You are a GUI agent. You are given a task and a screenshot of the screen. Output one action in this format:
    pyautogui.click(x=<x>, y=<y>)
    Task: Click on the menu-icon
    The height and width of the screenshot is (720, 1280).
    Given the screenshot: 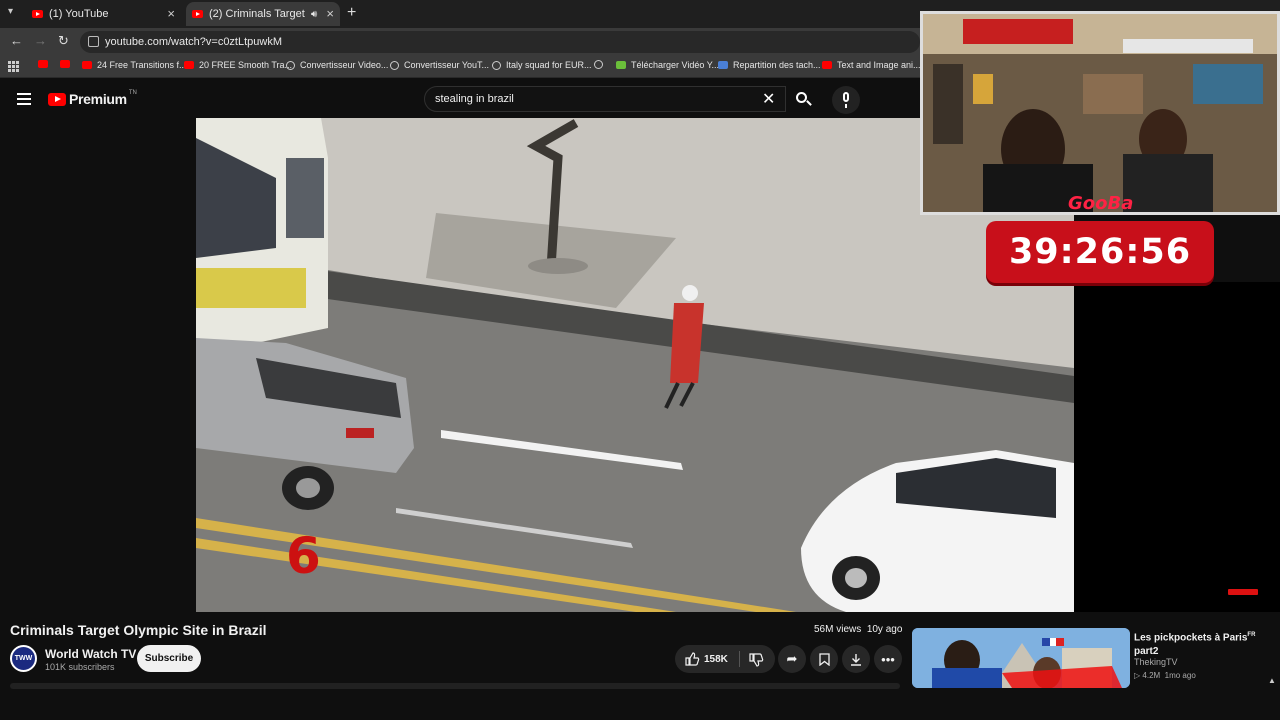 What is the action you would take?
    pyautogui.click(x=24, y=99)
    